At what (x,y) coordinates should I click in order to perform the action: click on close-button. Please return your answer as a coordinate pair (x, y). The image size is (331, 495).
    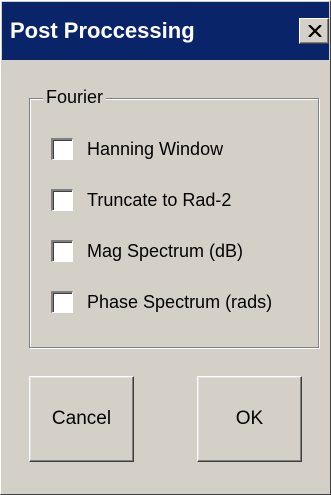
    Looking at the image, I should click on (314, 31).